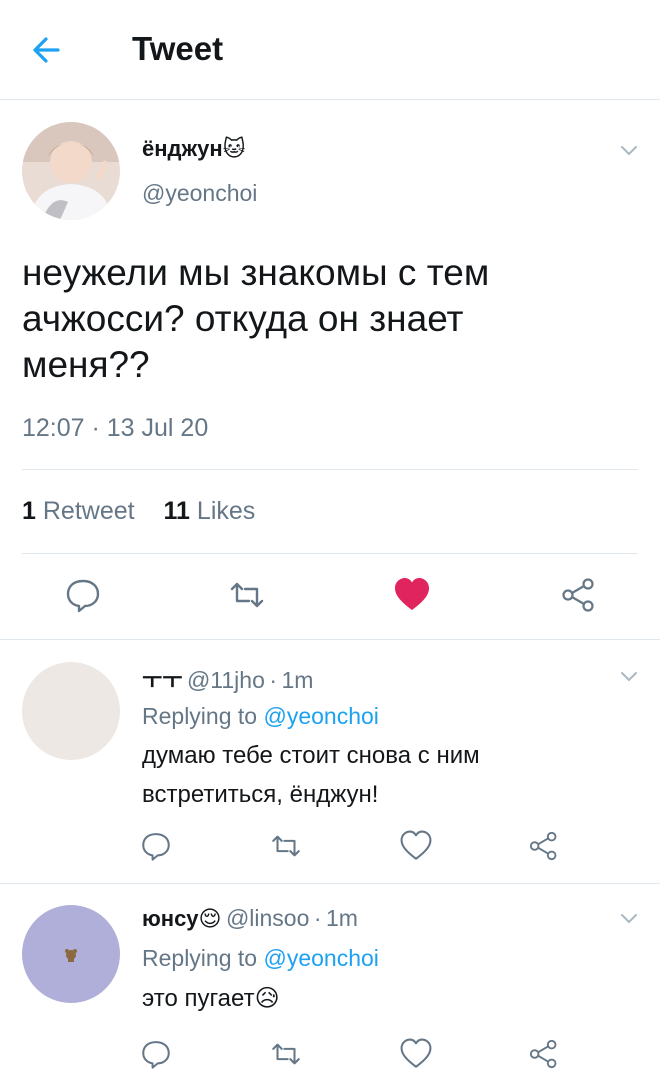  I want to click on tweet-menu-chevron-down-icon, so click(629, 150).